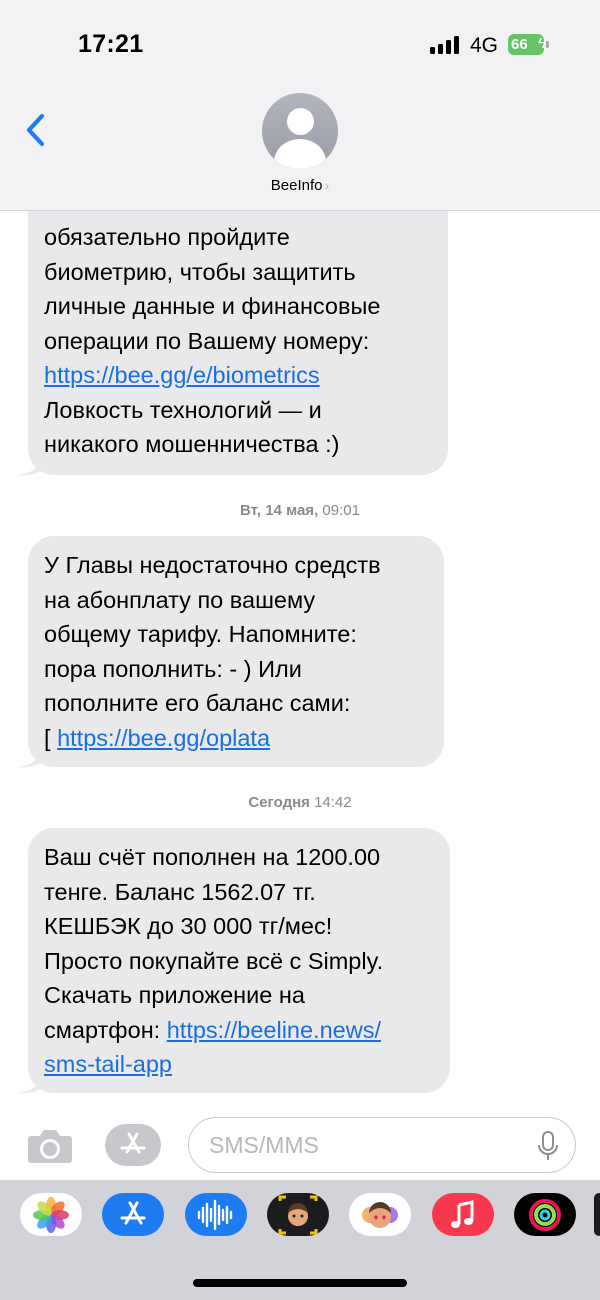  I want to click on cellular-signal-icon, so click(446, 45).